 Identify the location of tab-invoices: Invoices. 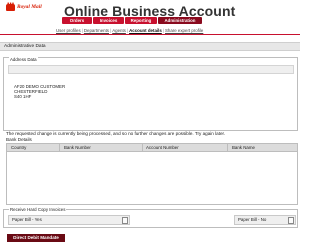
(108, 20).